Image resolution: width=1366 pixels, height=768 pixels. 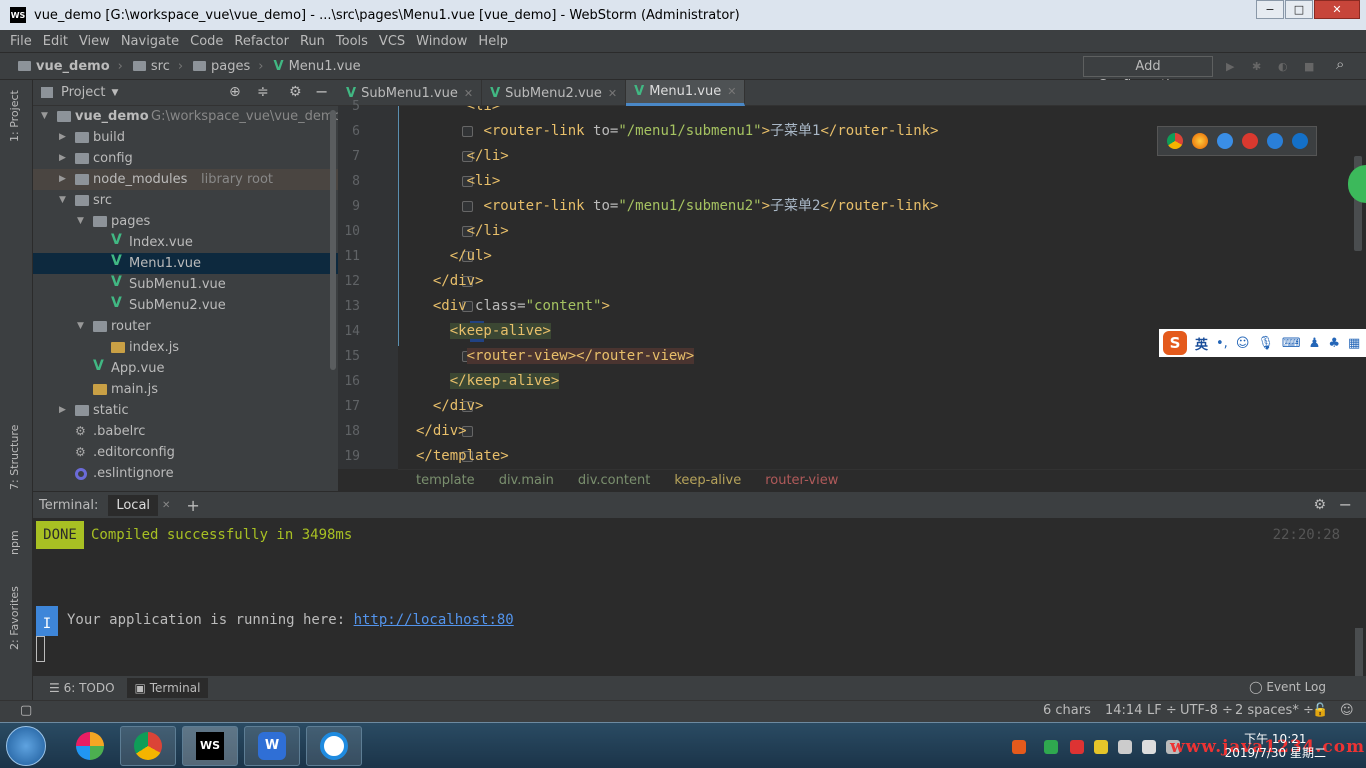 I want to click on tree-item: main.js, so click(x=185, y=389).